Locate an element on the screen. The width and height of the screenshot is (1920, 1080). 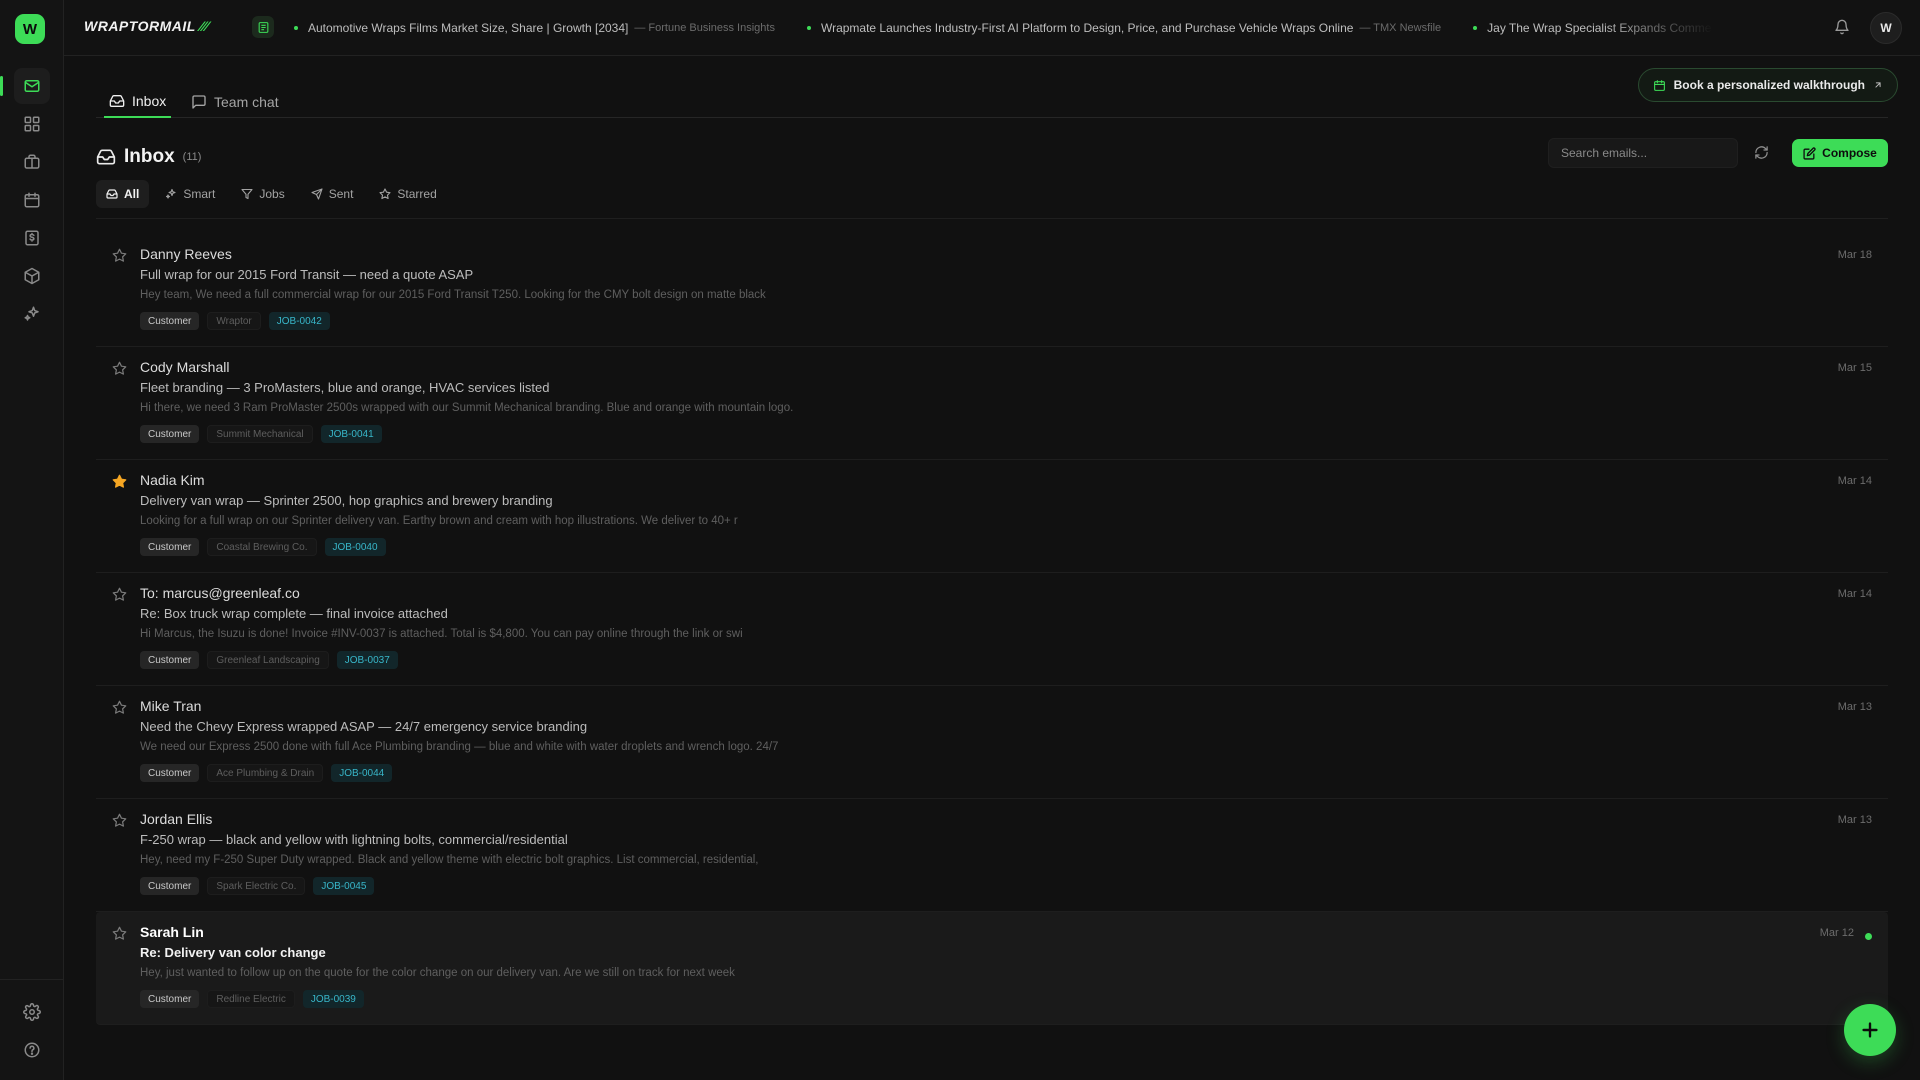
rail-item-invoices is located at coordinates (32, 238).